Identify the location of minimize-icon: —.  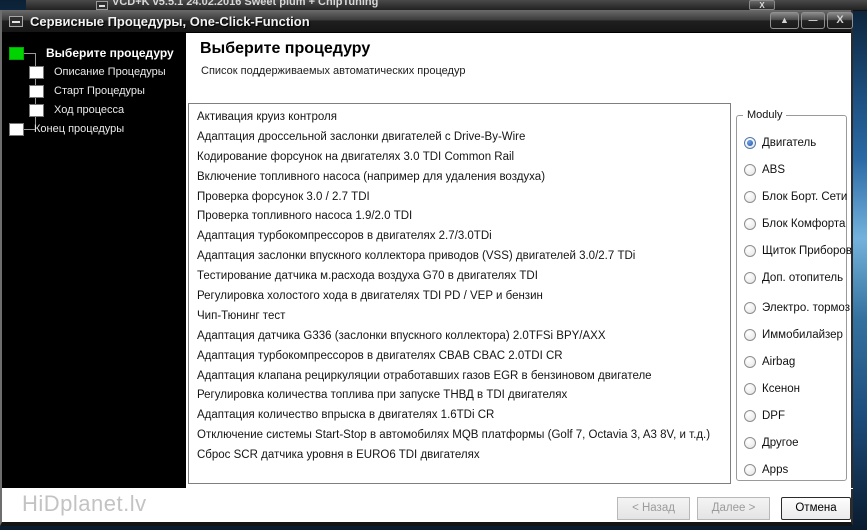
(813, 20).